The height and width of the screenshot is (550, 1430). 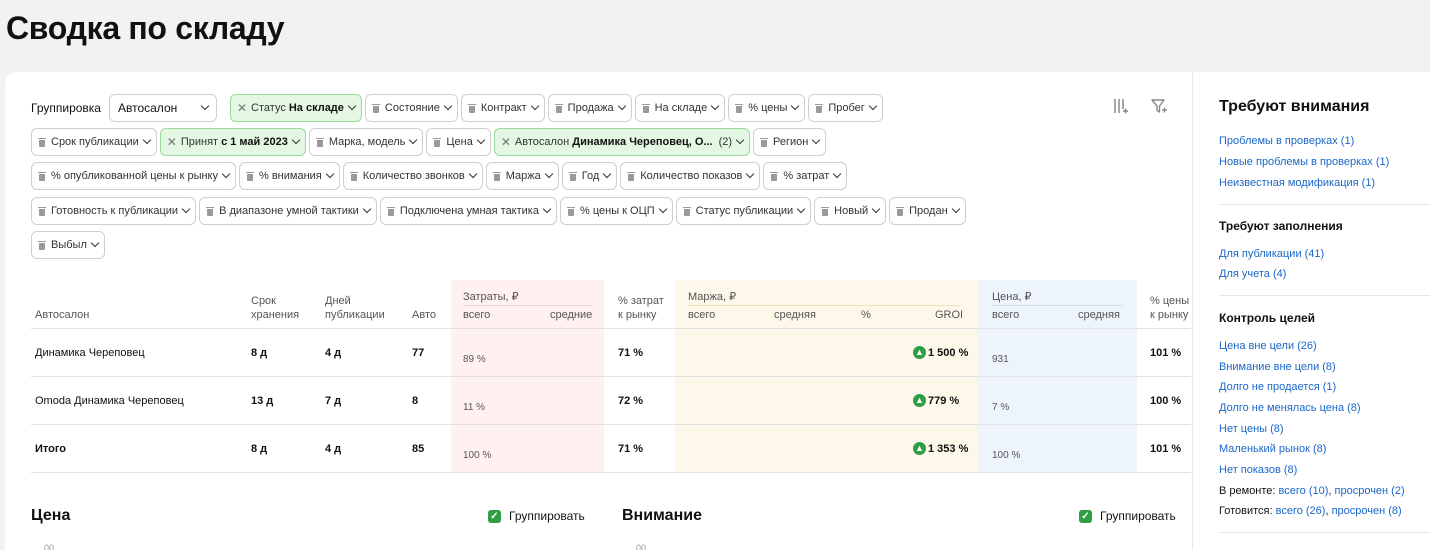 I want to click on row-divider, so click(x=611, y=424).